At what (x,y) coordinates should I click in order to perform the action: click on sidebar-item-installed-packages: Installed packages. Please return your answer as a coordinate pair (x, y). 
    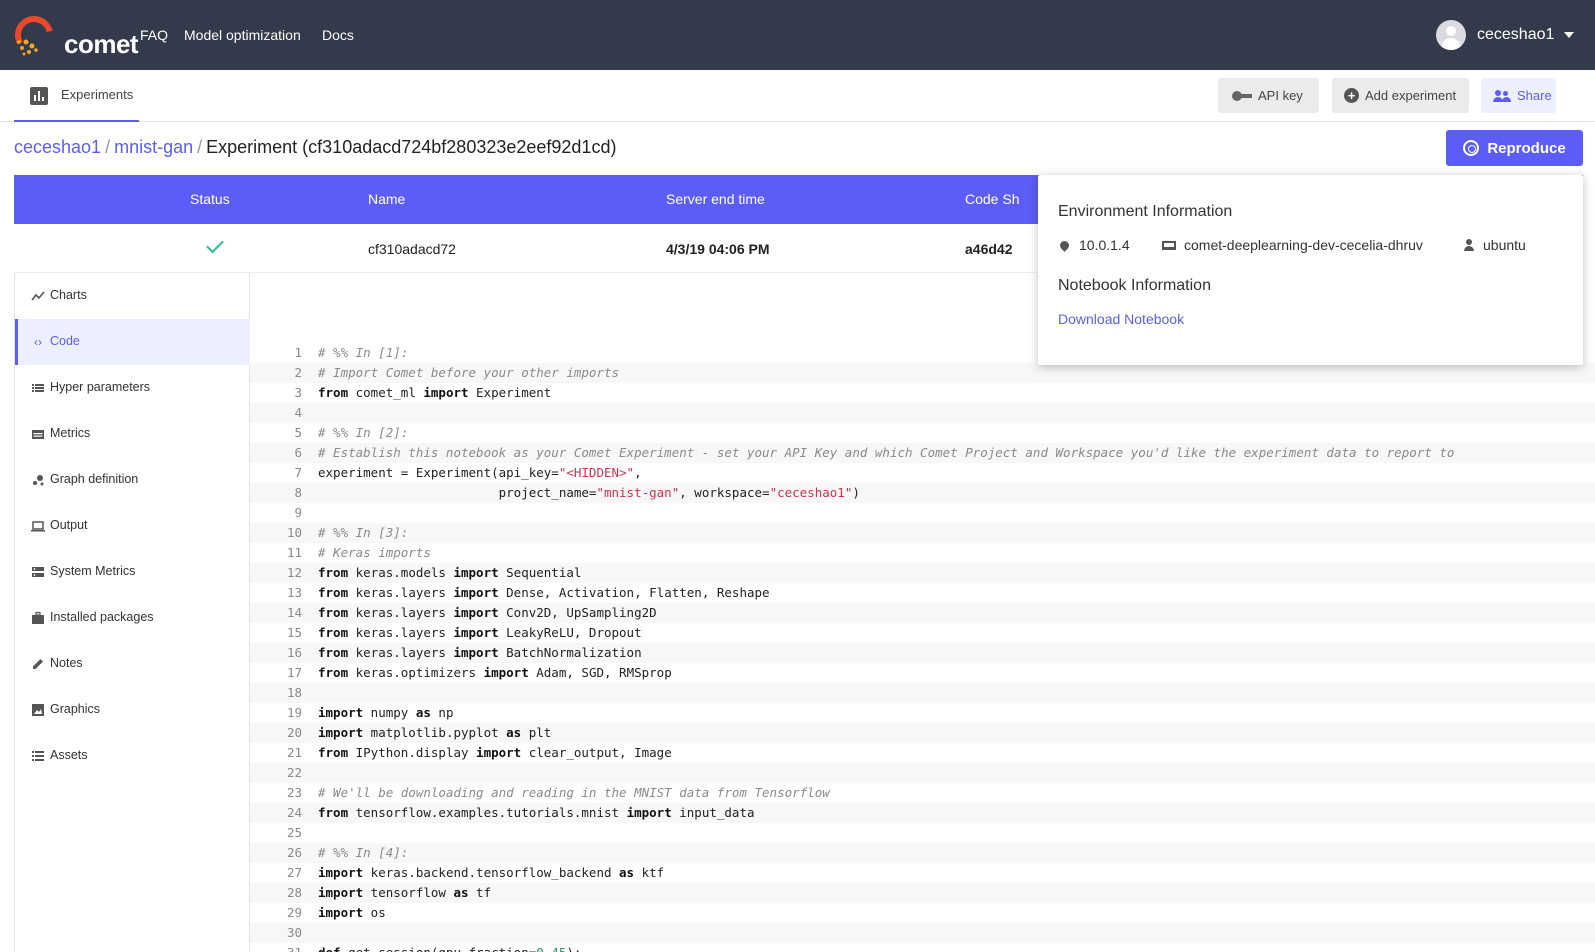
    Looking at the image, I should click on (132, 618).